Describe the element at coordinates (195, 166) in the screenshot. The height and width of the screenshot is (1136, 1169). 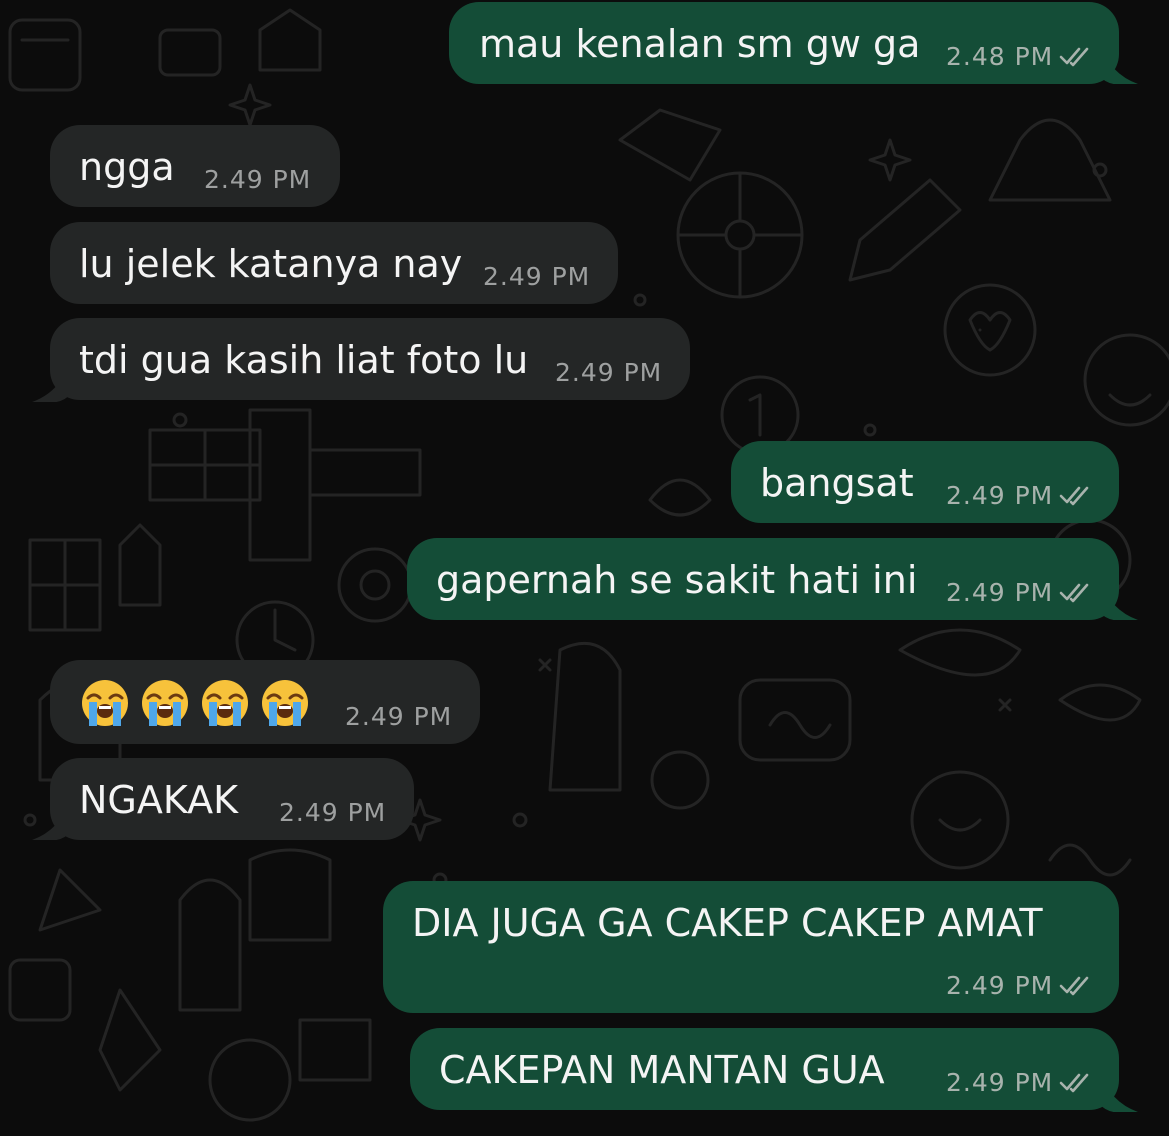
I see `message-bubble-incoming: ngga 2.49 PM` at that location.